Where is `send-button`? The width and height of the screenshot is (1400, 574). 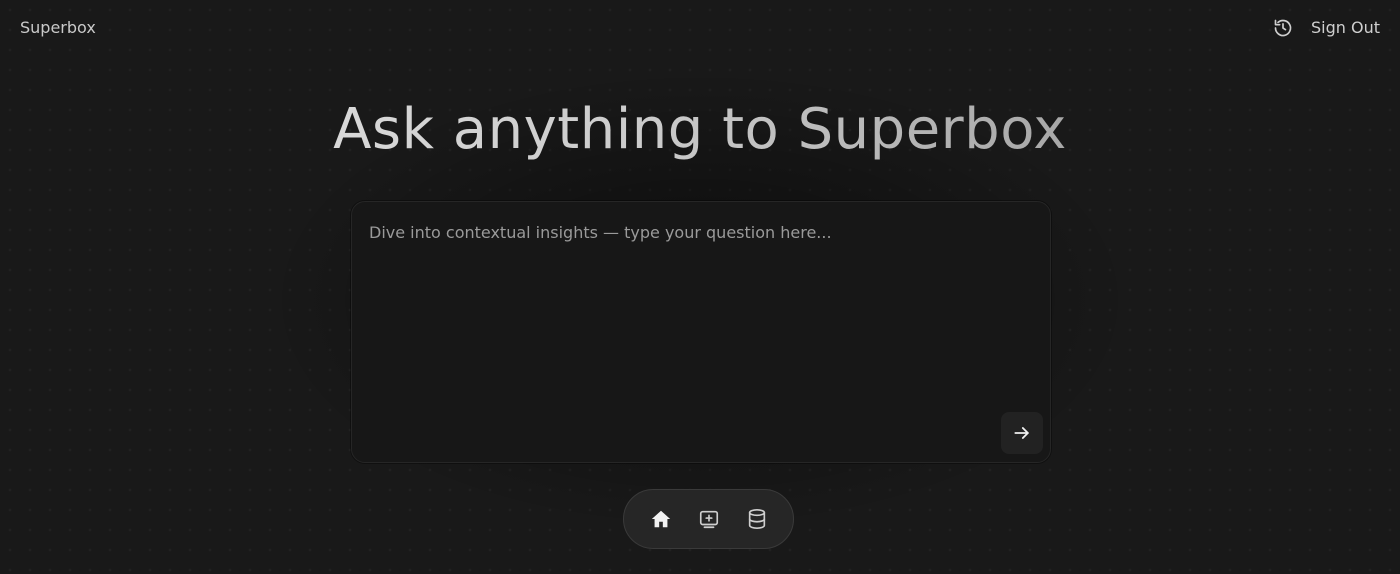 send-button is located at coordinates (1022, 433).